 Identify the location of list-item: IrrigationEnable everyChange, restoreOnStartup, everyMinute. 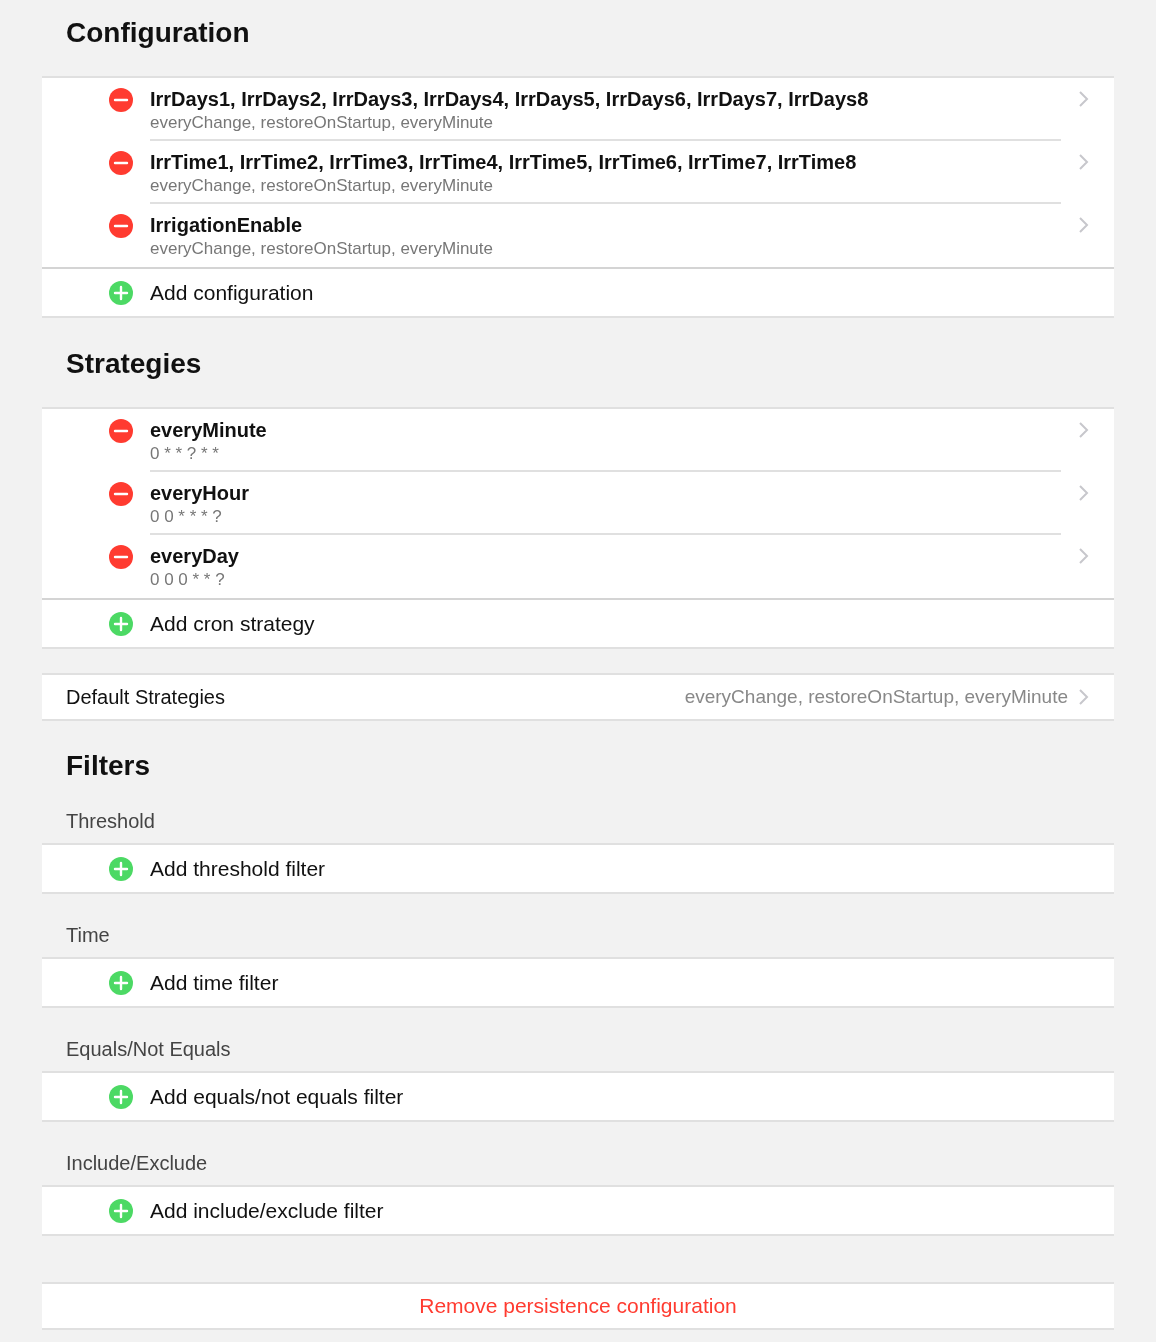
(578, 235).